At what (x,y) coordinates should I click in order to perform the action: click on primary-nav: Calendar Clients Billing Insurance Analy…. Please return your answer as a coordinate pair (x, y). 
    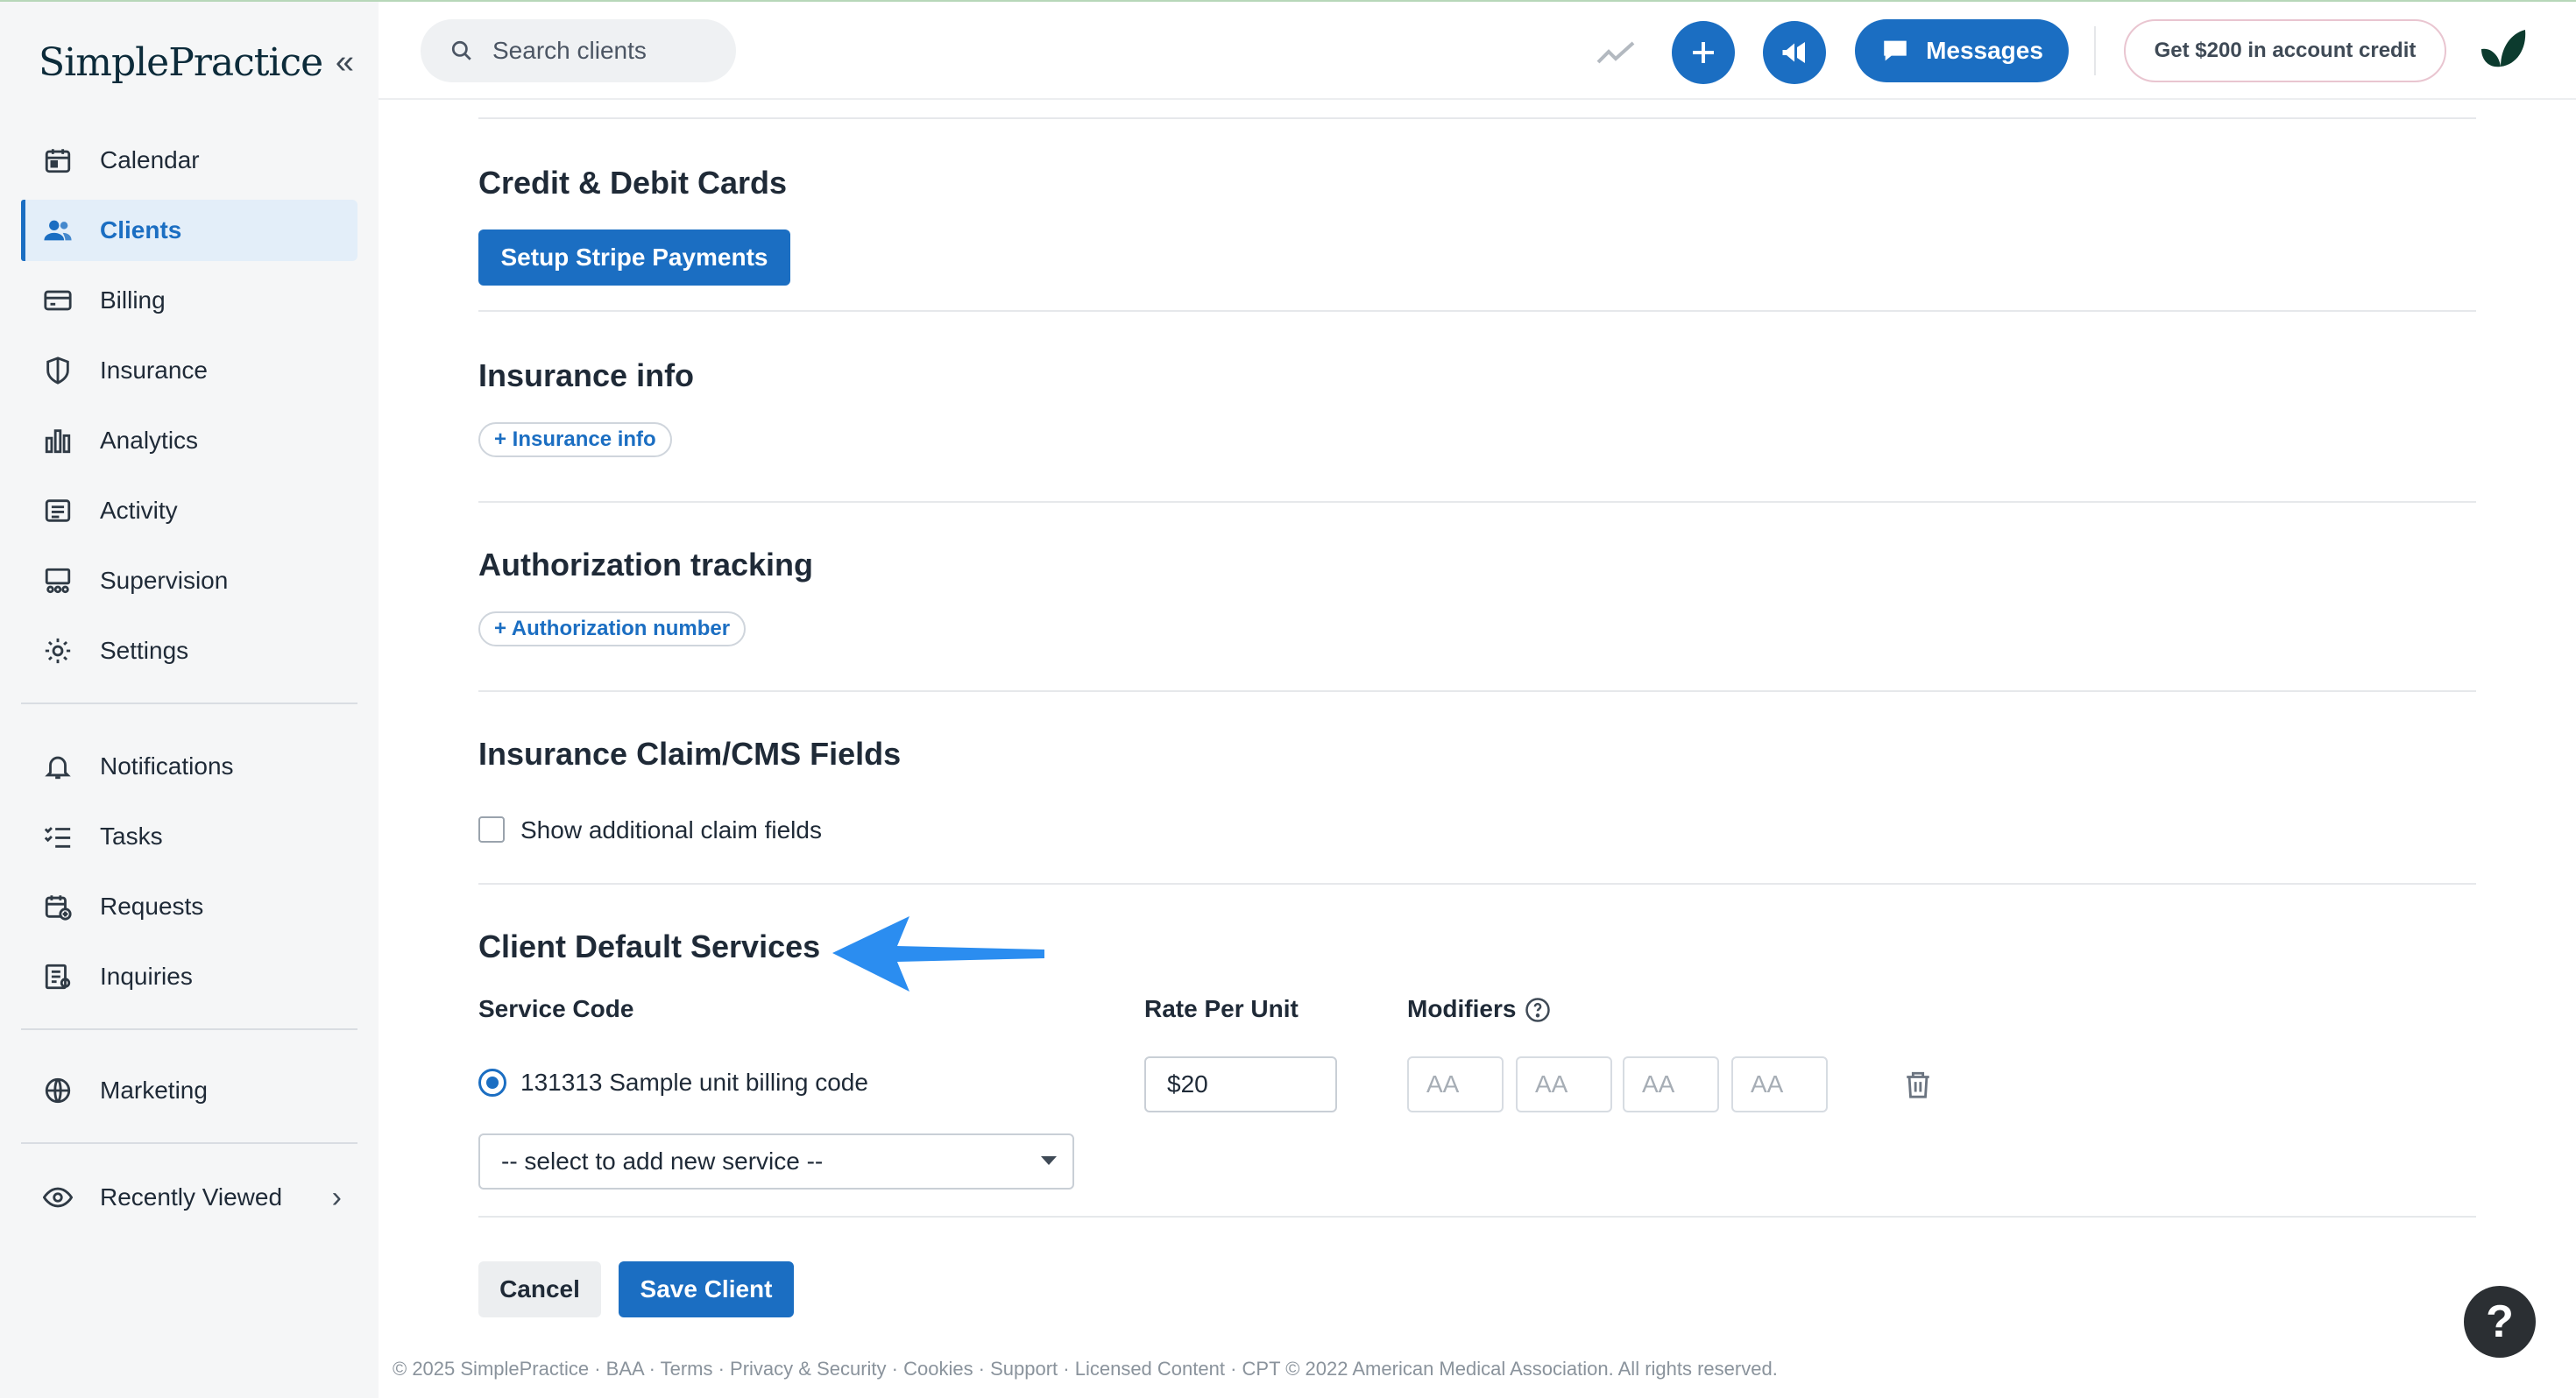
    Looking at the image, I should click on (189, 405).